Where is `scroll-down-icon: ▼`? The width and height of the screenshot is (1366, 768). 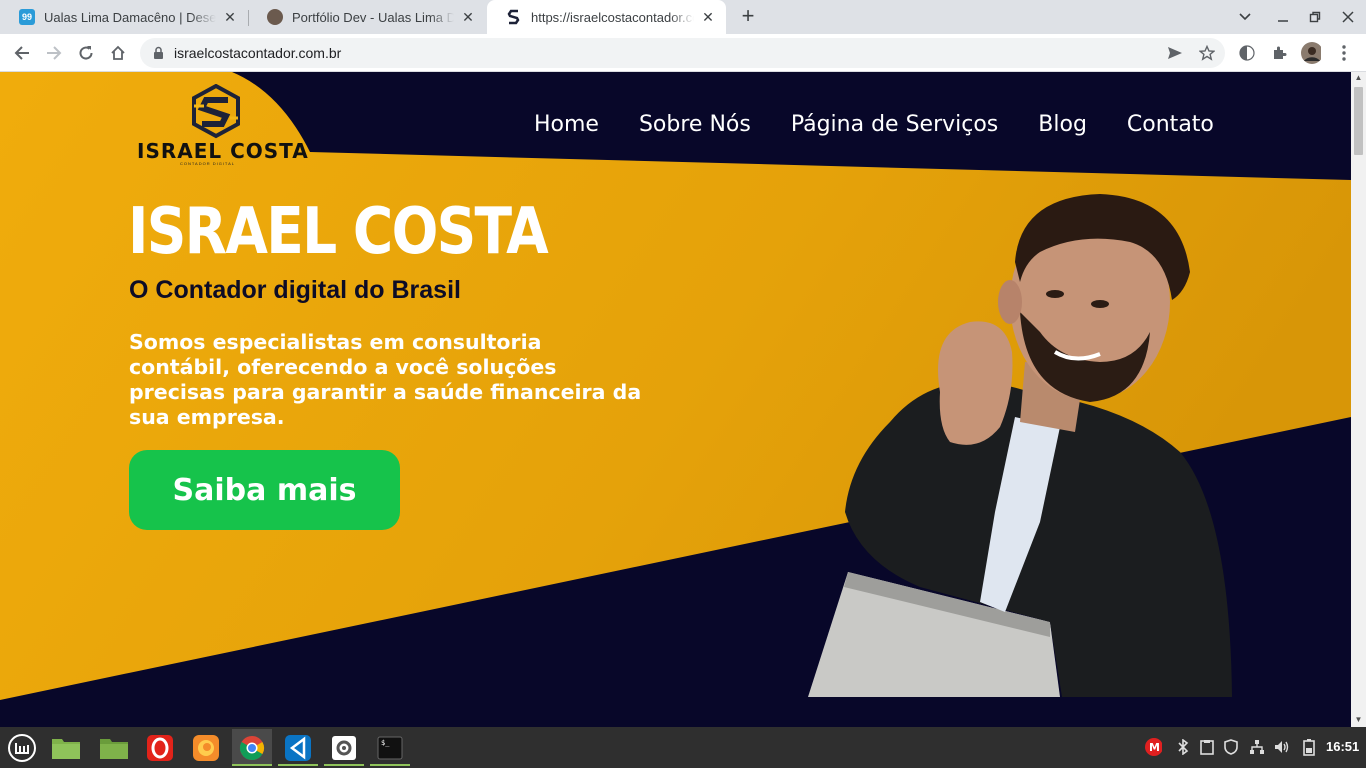
scroll-down-icon: ▼ is located at coordinates (1358, 720).